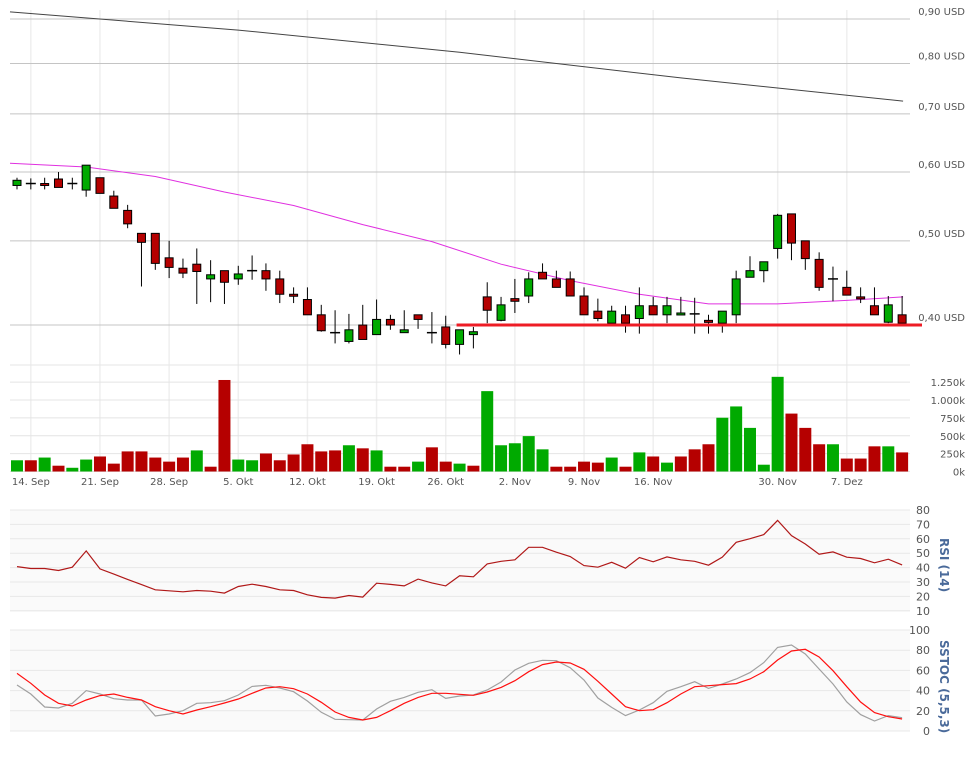 The height and width of the screenshot is (765, 968). Describe the element at coordinates (941, 12) in the screenshot. I see `price-tick-label: 0,90 USD` at that location.